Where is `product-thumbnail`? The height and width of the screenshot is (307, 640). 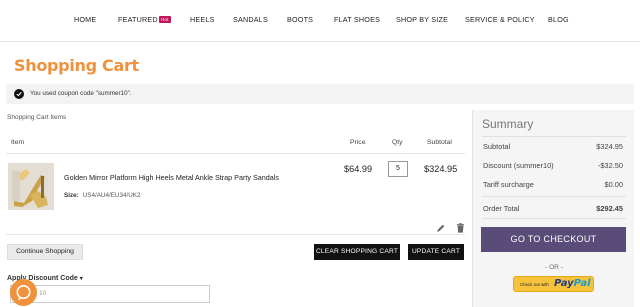
product-thumbnail is located at coordinates (31, 186).